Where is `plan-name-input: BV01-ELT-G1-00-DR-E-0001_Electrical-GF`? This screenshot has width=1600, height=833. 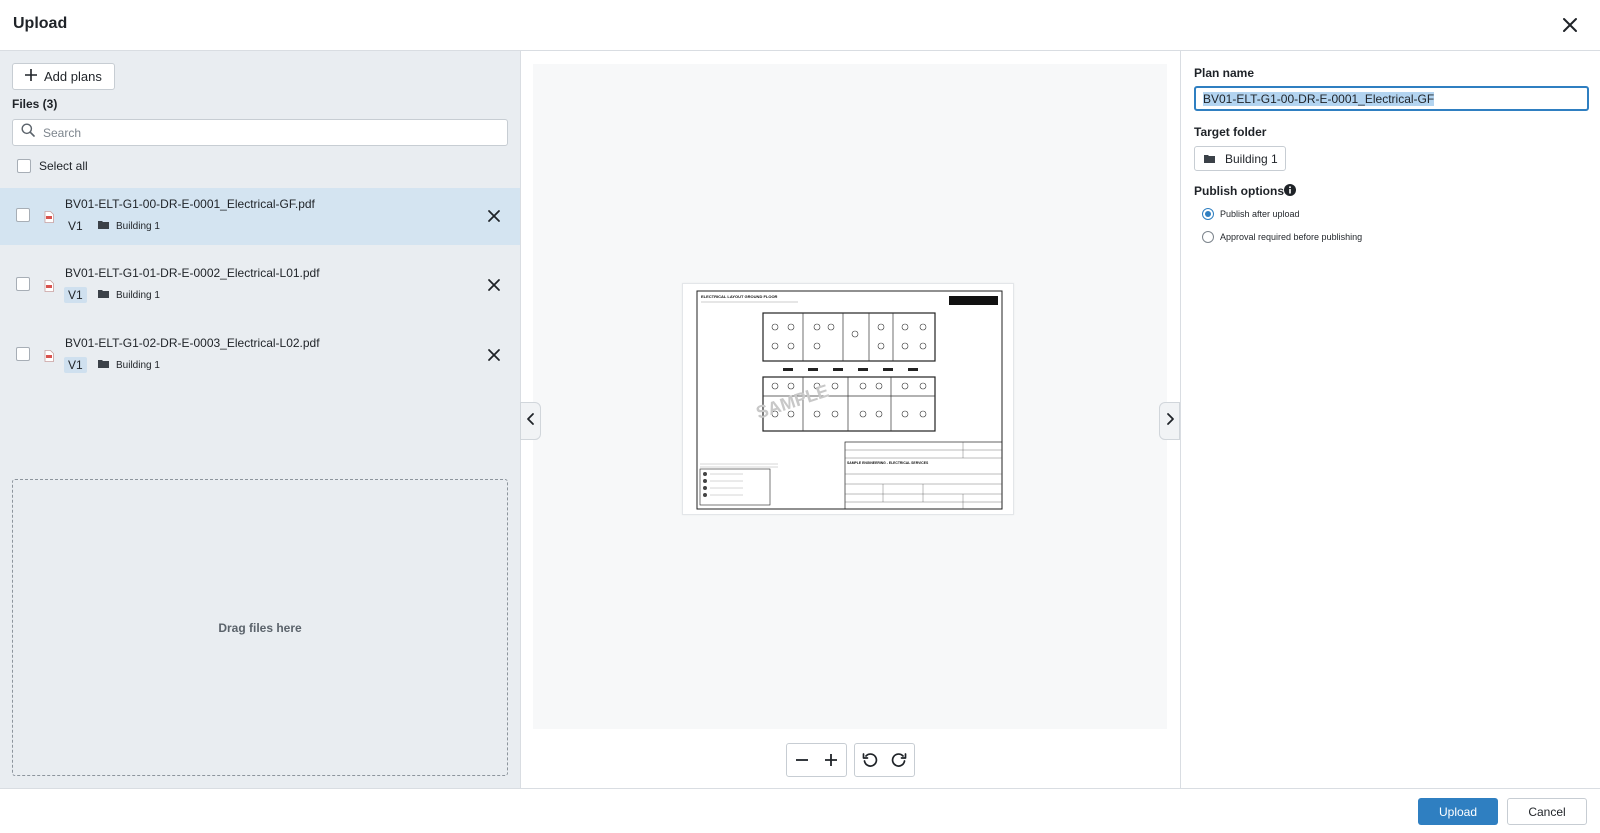
plan-name-input: BV01-ELT-G1-00-DR-E-0001_Electrical-GF is located at coordinates (1391, 98).